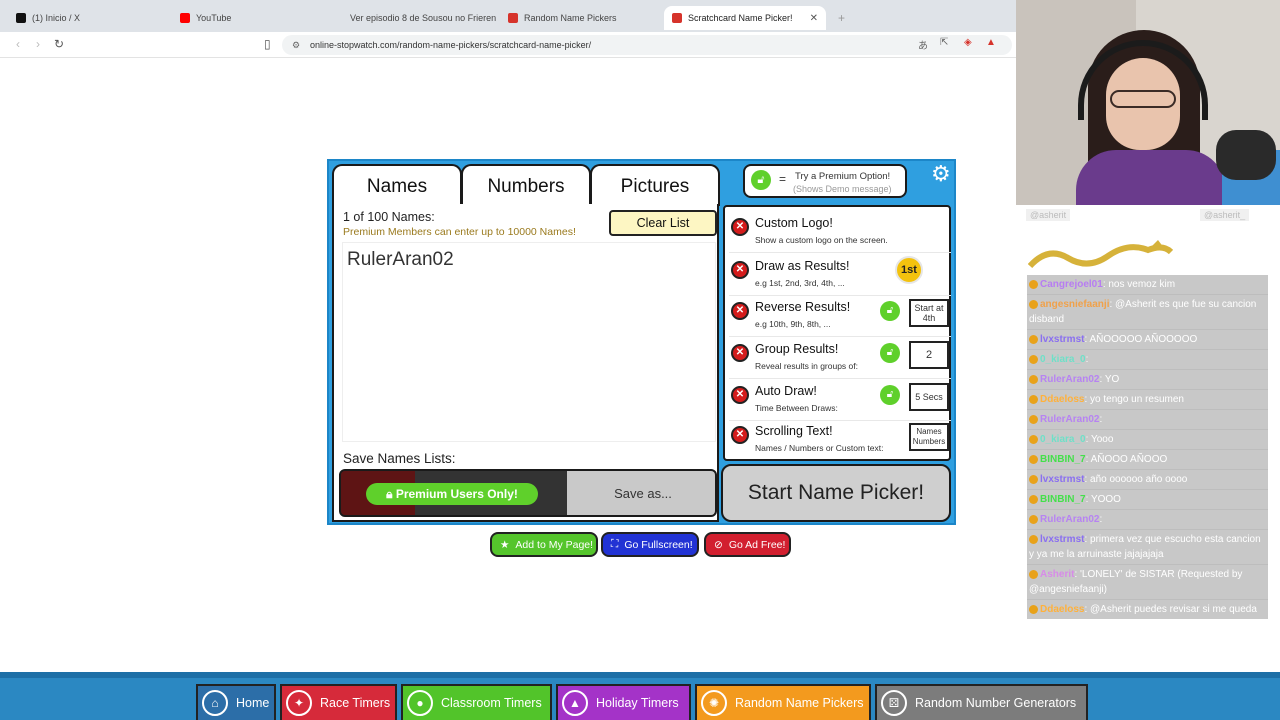 Image resolution: width=1280 pixels, height=720 pixels. What do you see at coordinates (21, 18) in the screenshot?
I see `x-logo-icon` at bounding box center [21, 18].